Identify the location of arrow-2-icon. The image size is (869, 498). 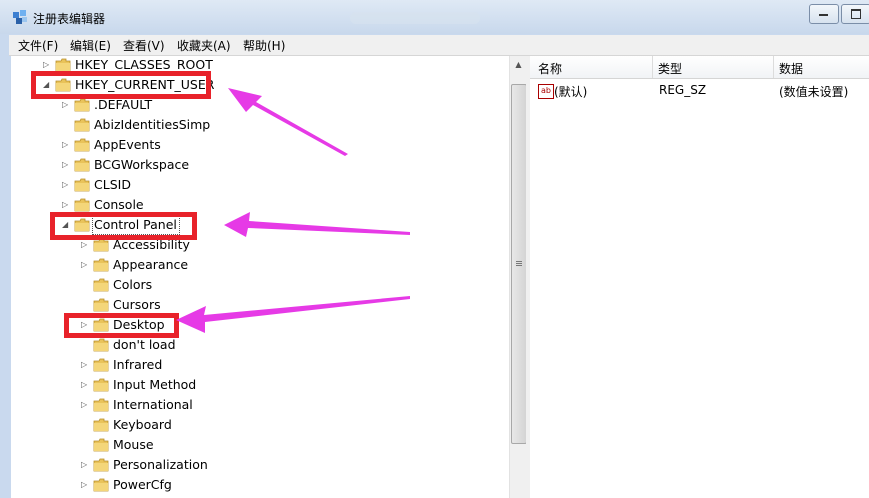
(317, 224).